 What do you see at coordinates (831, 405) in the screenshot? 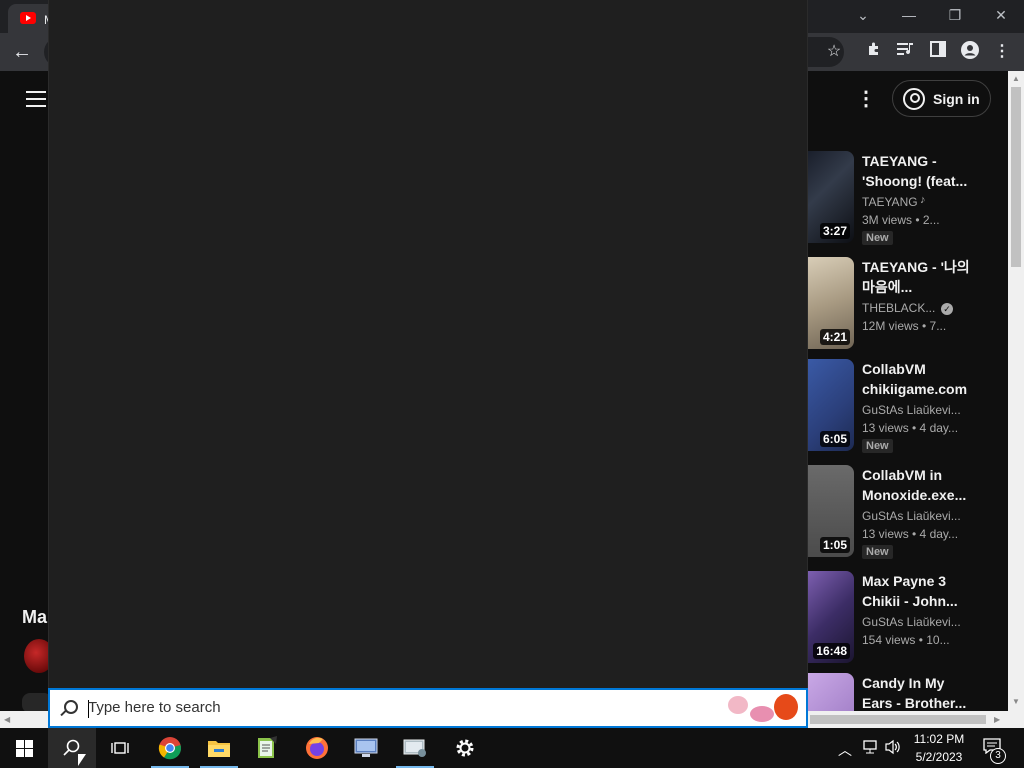
I see `video-thumbnail: 6:05` at bounding box center [831, 405].